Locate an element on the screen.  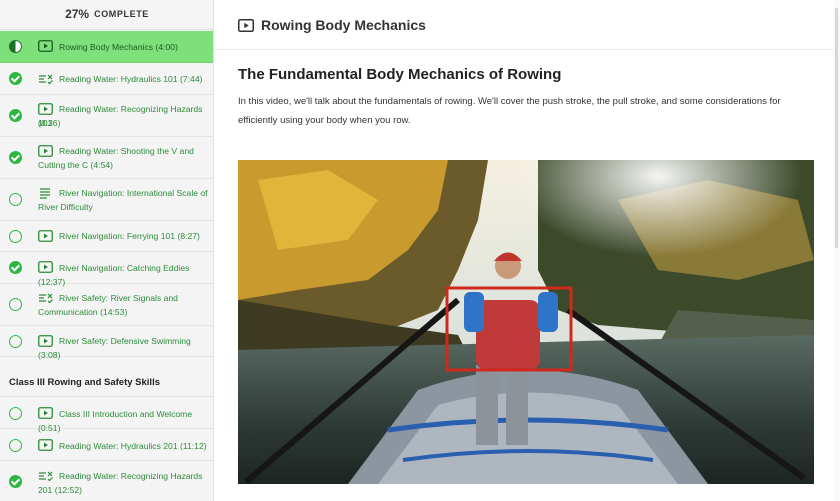
course-progress: 27% COMPLETE is located at coordinates (106, 14).